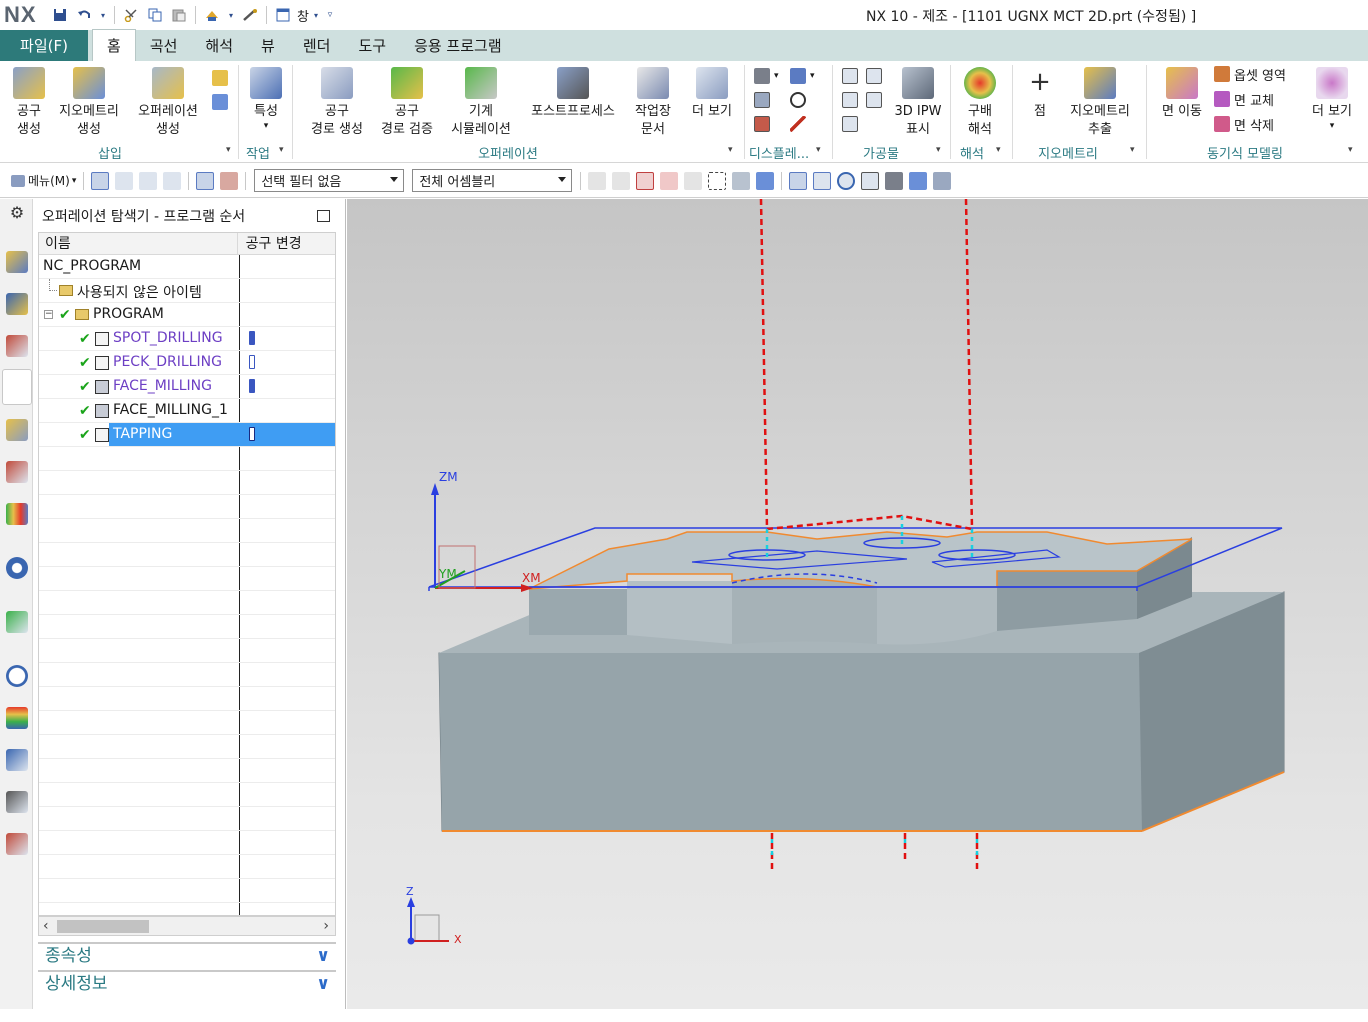  Describe the element at coordinates (894, 180) in the screenshot. I see `render-style-icon` at that location.